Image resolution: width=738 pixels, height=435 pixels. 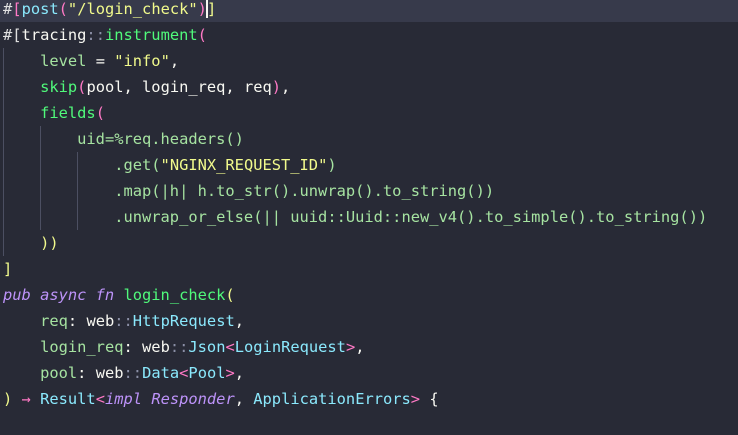 What do you see at coordinates (142, 61) in the screenshot?
I see `code-token: "info"` at bounding box center [142, 61].